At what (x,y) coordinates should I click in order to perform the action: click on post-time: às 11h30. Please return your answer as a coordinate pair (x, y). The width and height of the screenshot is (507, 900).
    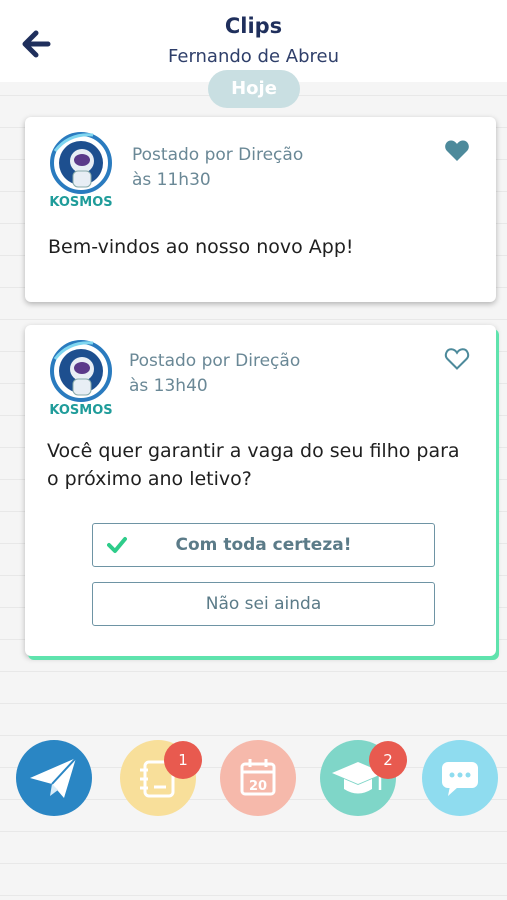
    Looking at the image, I should click on (171, 180).